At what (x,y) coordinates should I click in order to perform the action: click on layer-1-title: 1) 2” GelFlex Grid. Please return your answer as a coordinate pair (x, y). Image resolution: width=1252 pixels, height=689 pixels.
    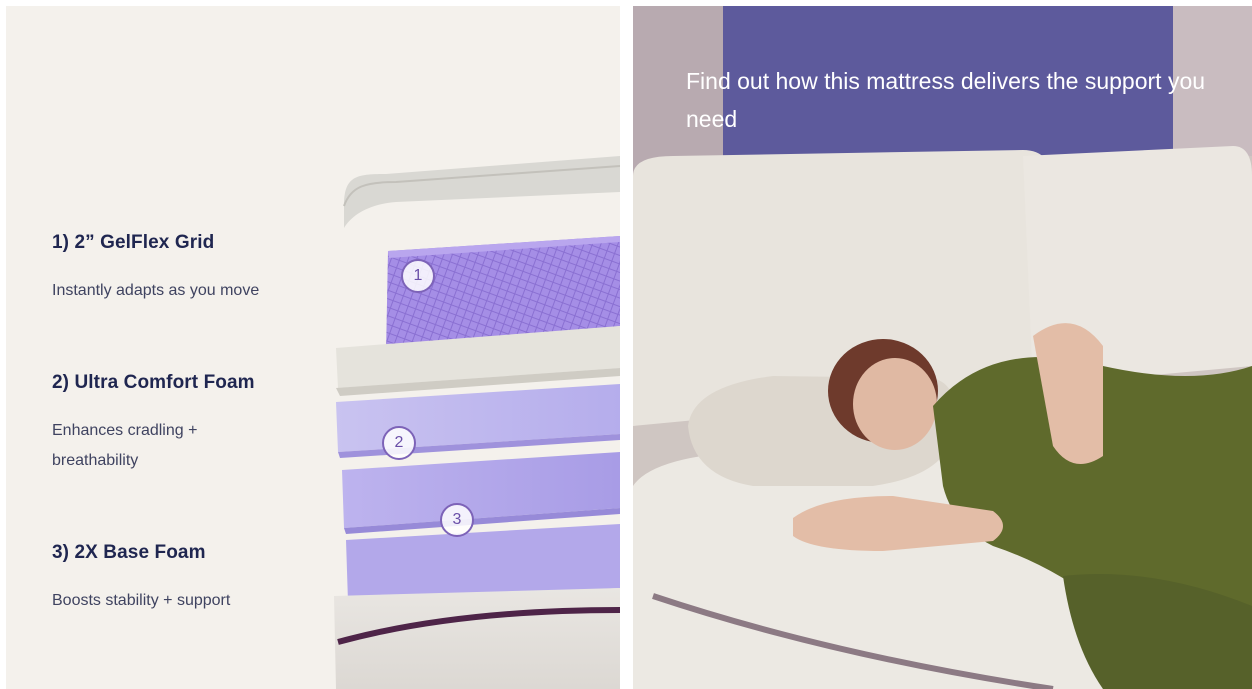
    Looking at the image, I should click on (133, 242).